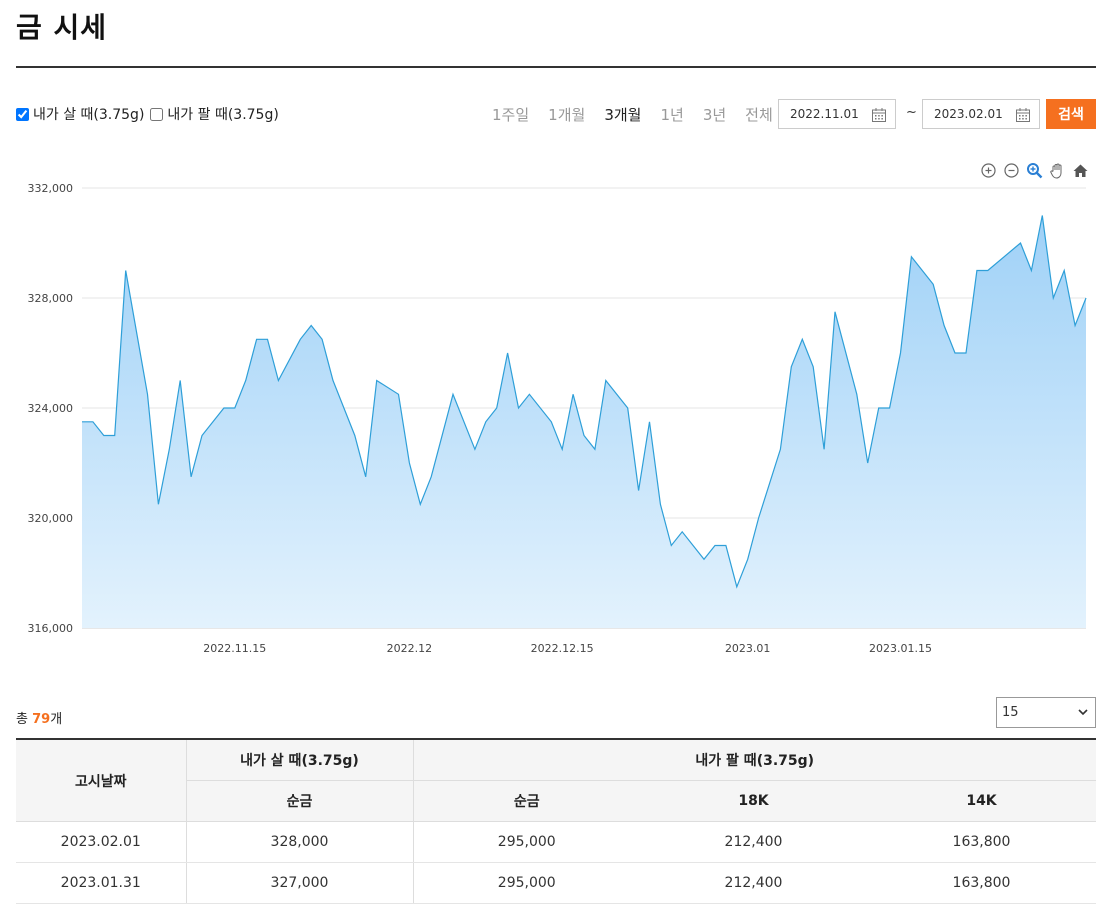  I want to click on x-tick-label: 2022.11.15, so click(234, 648).